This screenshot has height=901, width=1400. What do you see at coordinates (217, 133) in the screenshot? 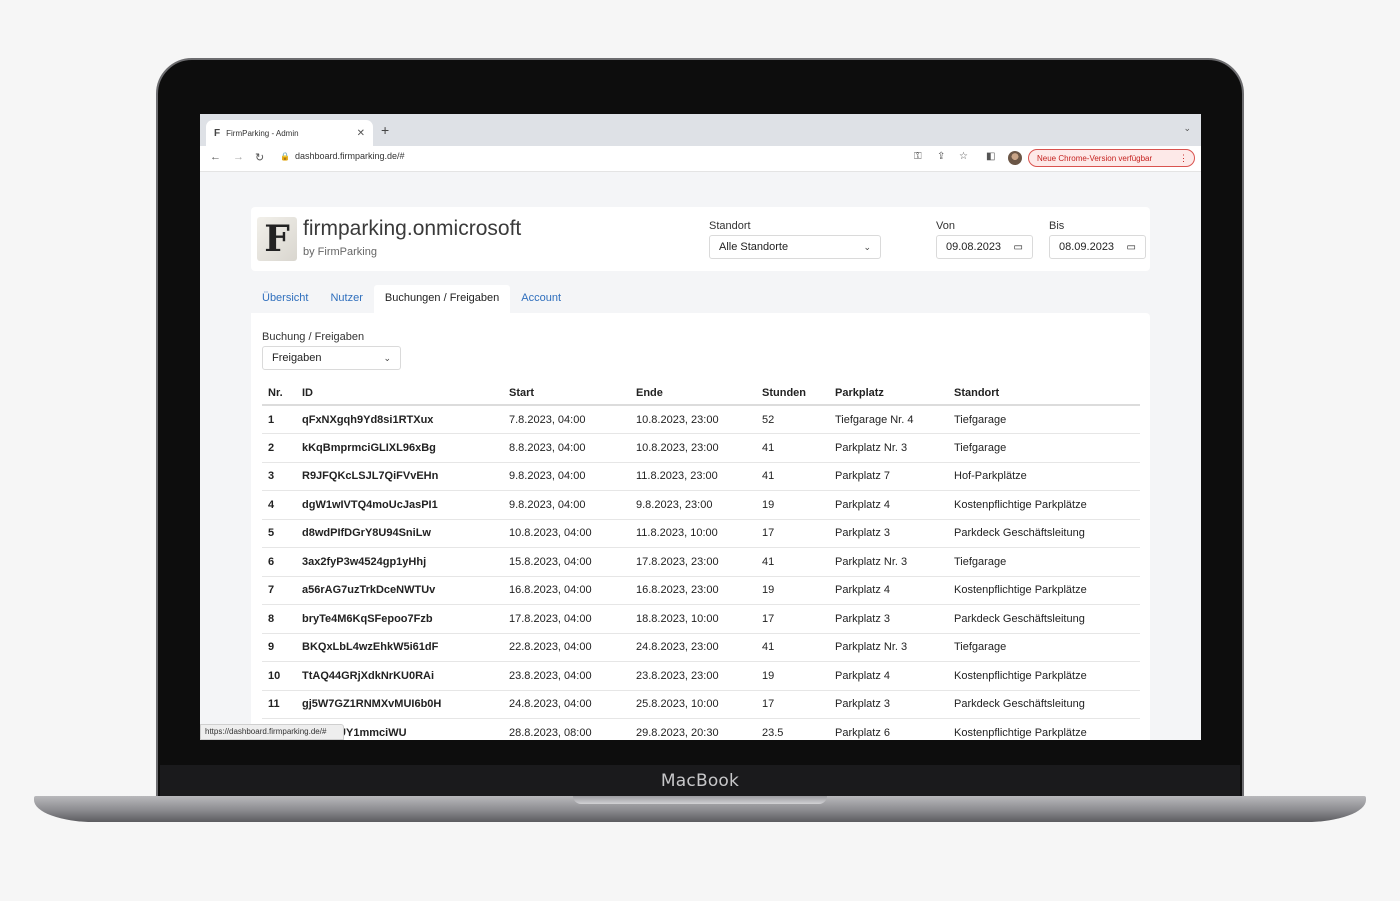
I see `favicon-icon: F` at bounding box center [217, 133].